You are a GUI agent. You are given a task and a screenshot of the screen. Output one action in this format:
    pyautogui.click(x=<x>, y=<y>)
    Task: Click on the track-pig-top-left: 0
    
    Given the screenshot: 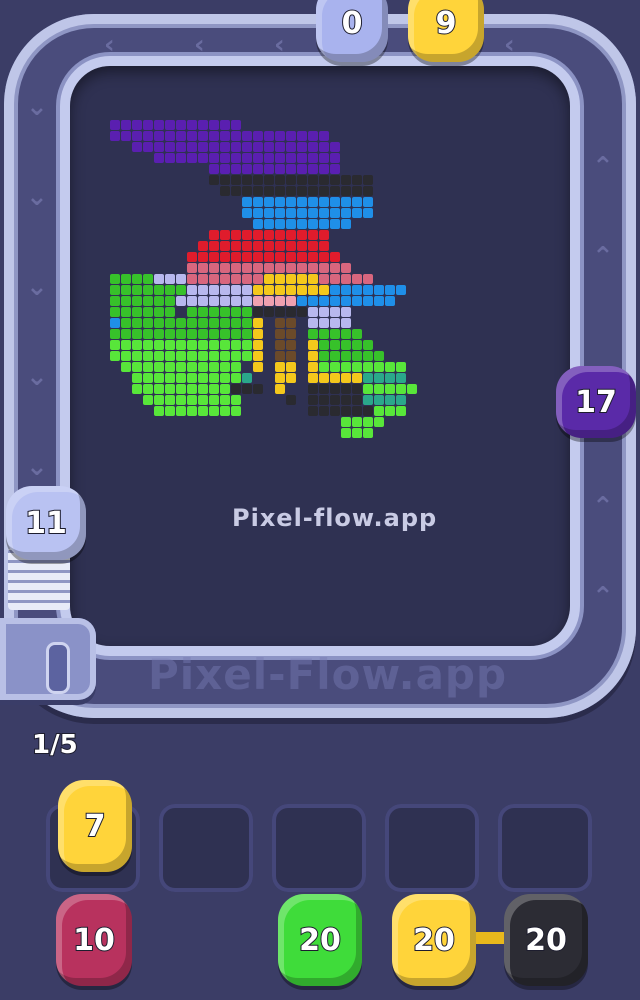 What is the action you would take?
    pyautogui.click(x=352, y=31)
    